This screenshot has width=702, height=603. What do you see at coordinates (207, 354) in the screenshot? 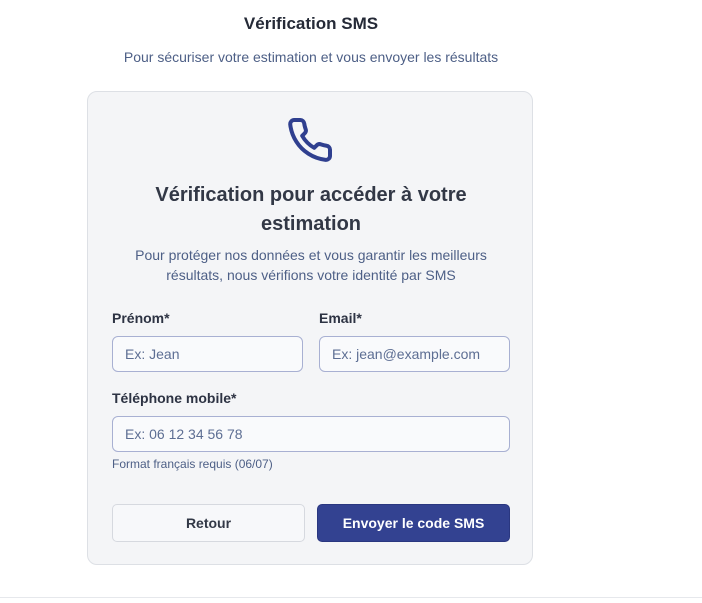
I see `first-name-input` at bounding box center [207, 354].